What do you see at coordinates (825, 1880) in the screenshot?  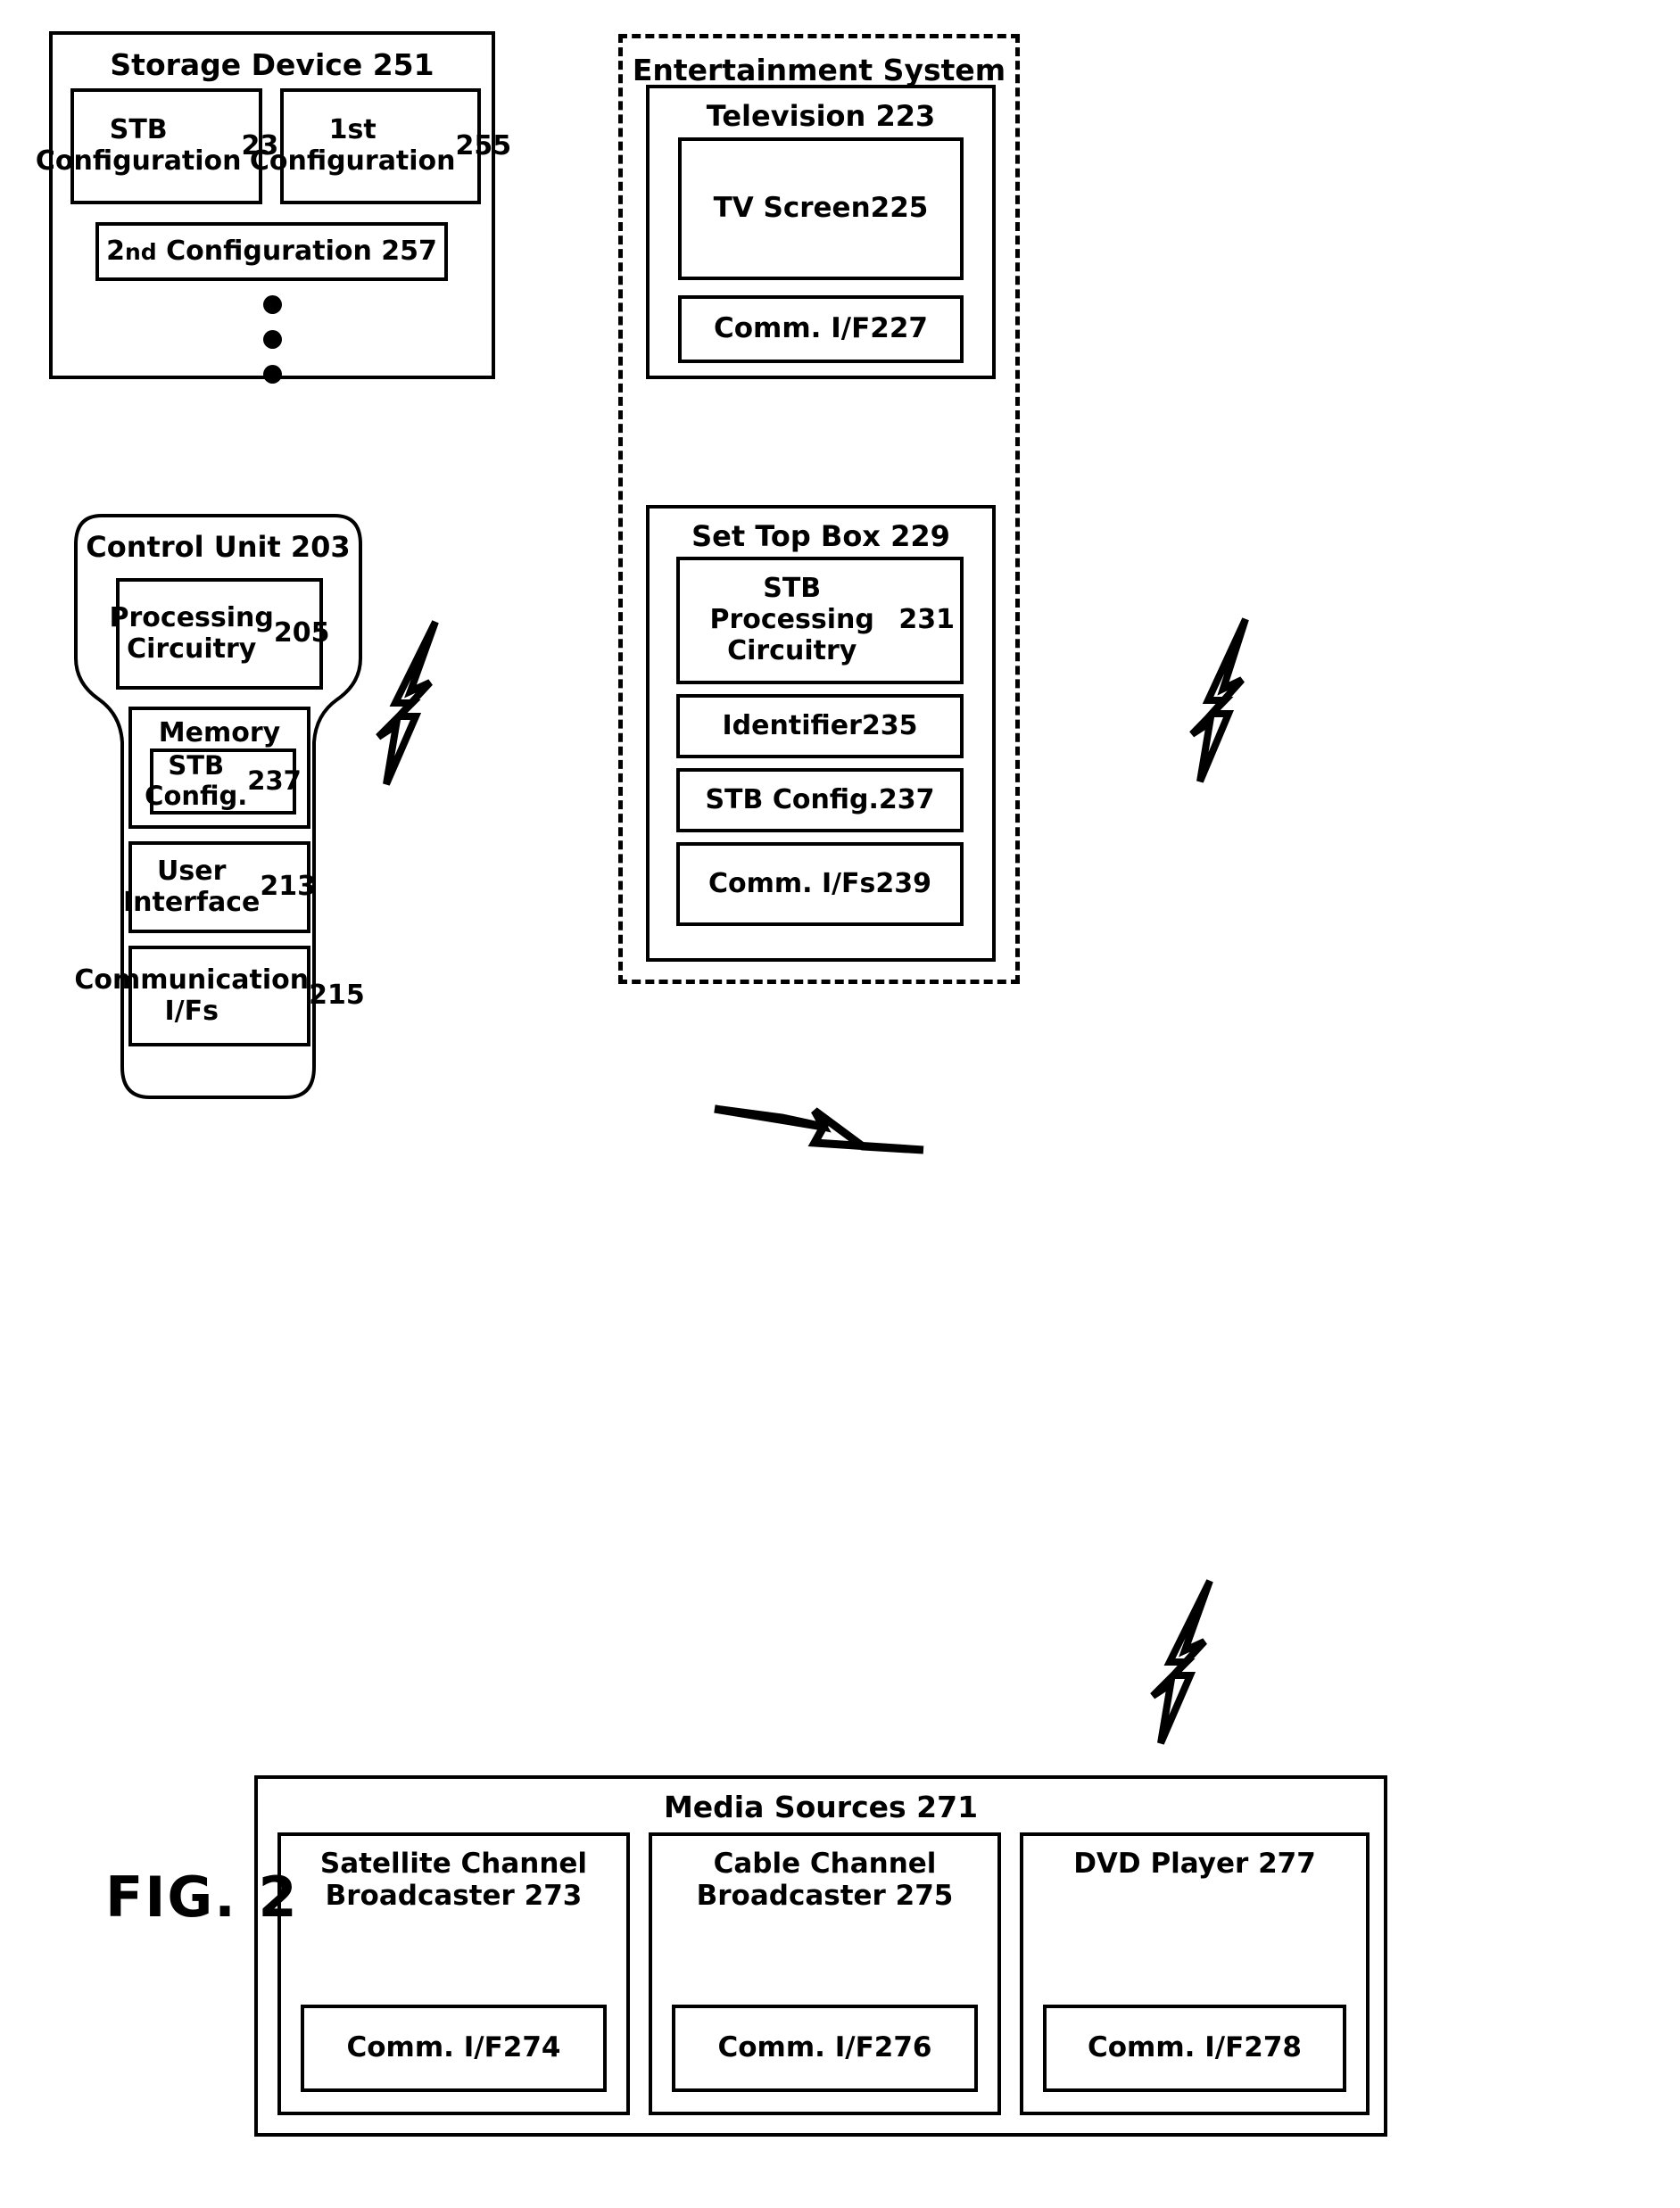 I see `cable-channel-broadcaster-title: Cable Channel Broadcaster 275` at bounding box center [825, 1880].